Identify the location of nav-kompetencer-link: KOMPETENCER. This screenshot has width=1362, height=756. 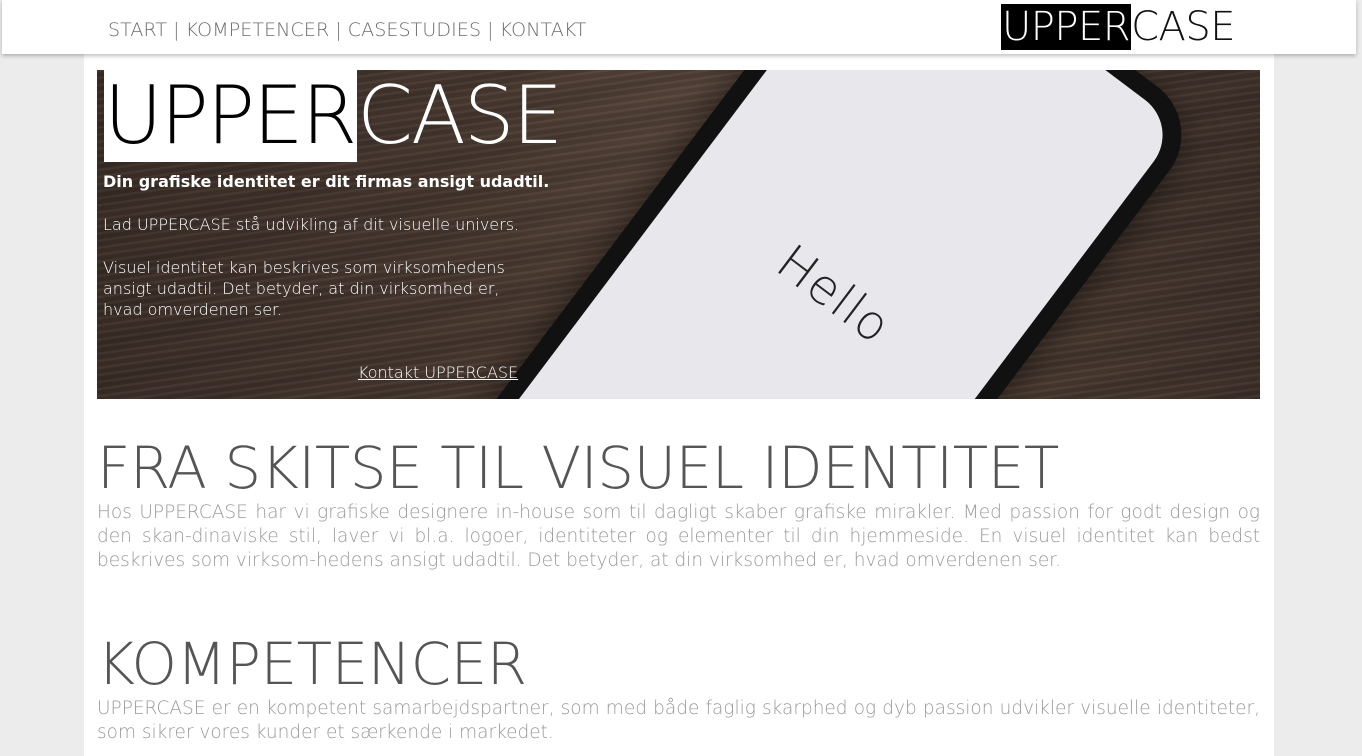
(258, 30).